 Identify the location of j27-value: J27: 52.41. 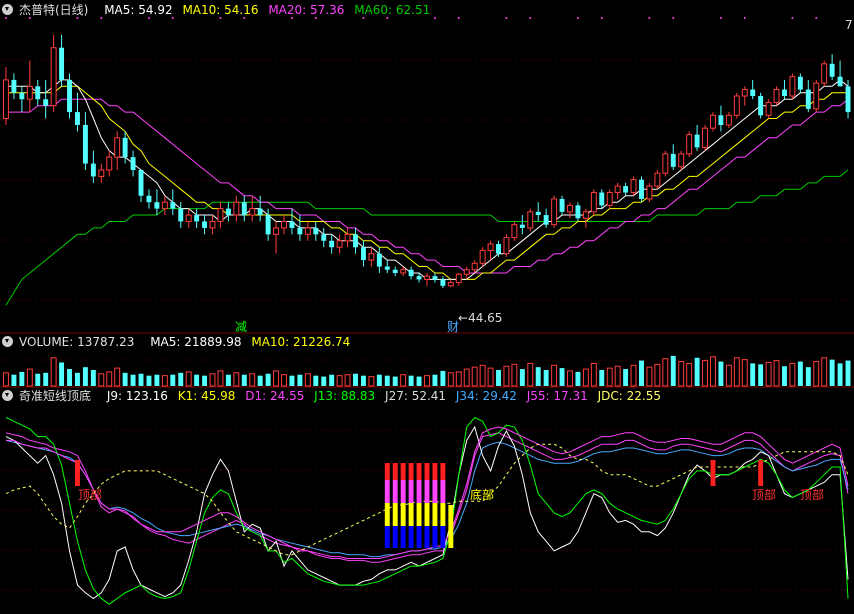
(416, 396).